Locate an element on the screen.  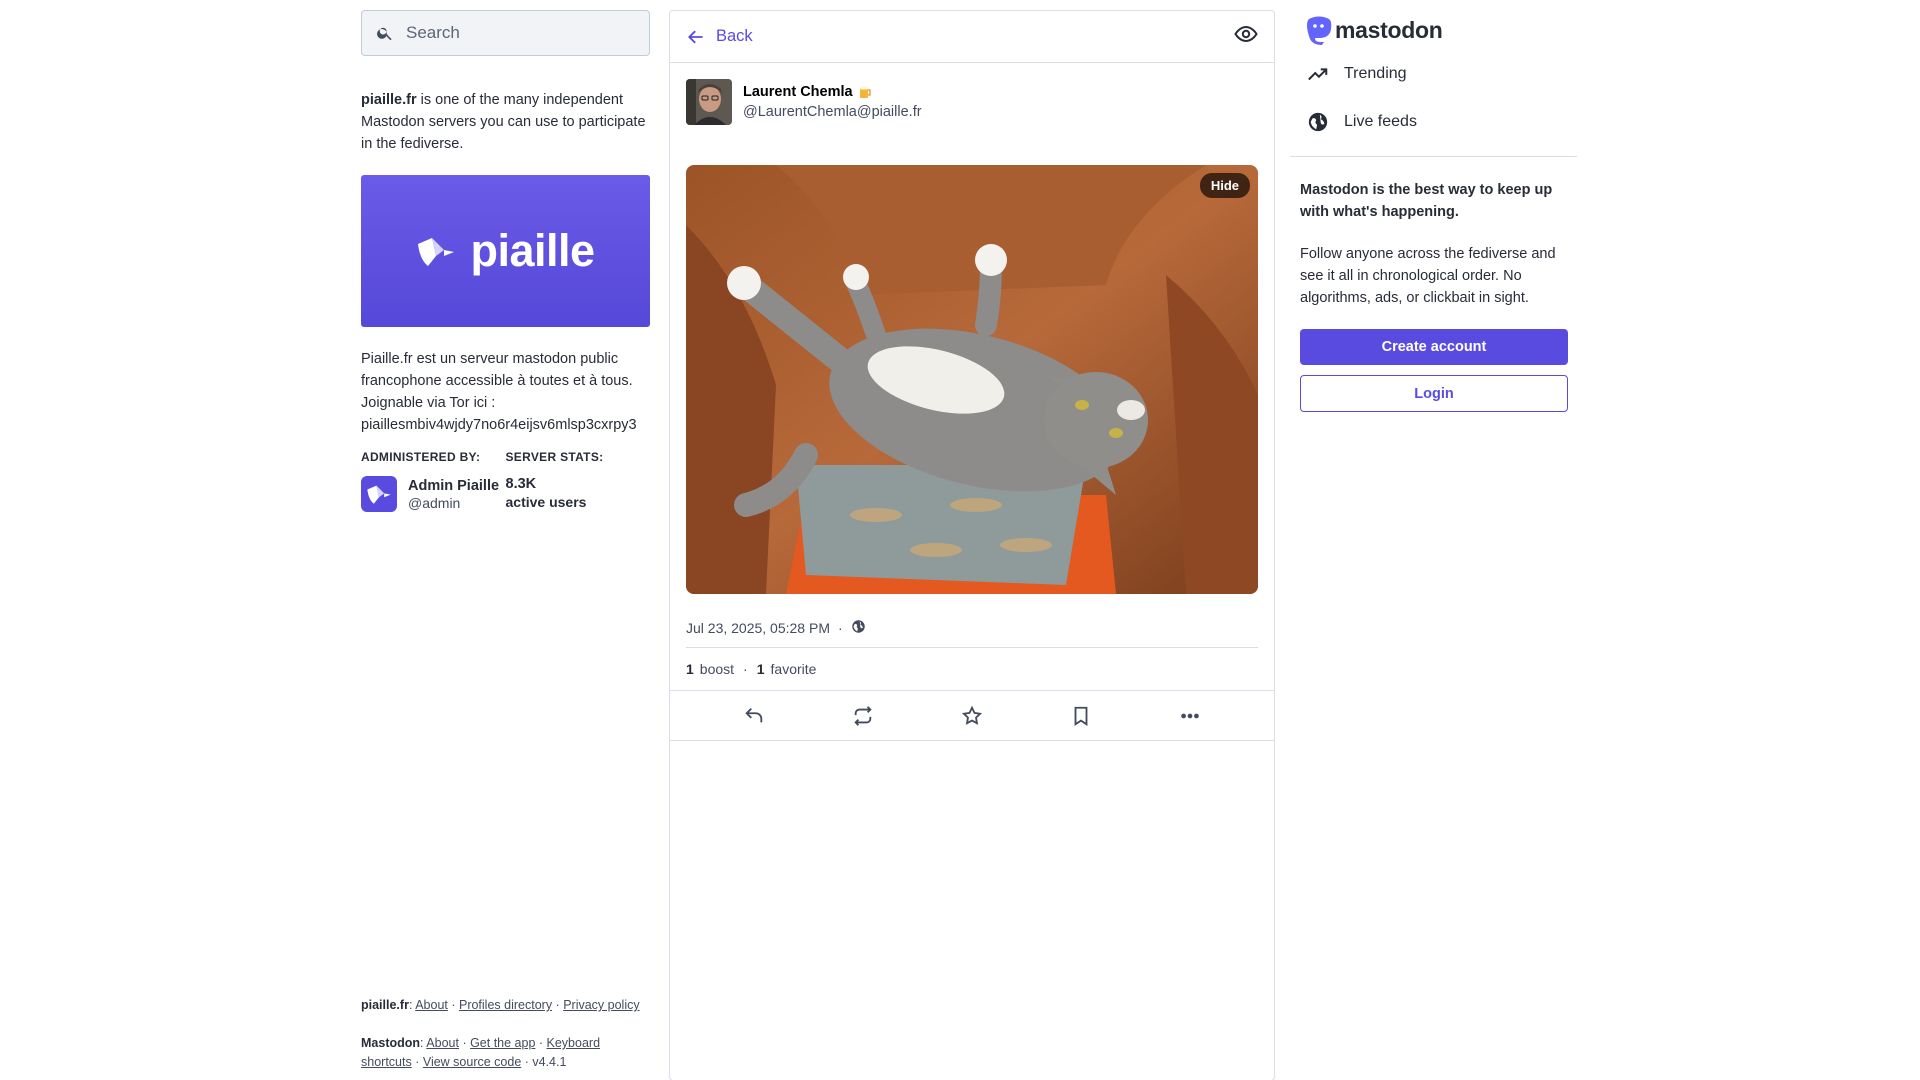
status-author: Laurent Chemla @LaurentChemla@piaille.fr is located at coordinates (972, 102).